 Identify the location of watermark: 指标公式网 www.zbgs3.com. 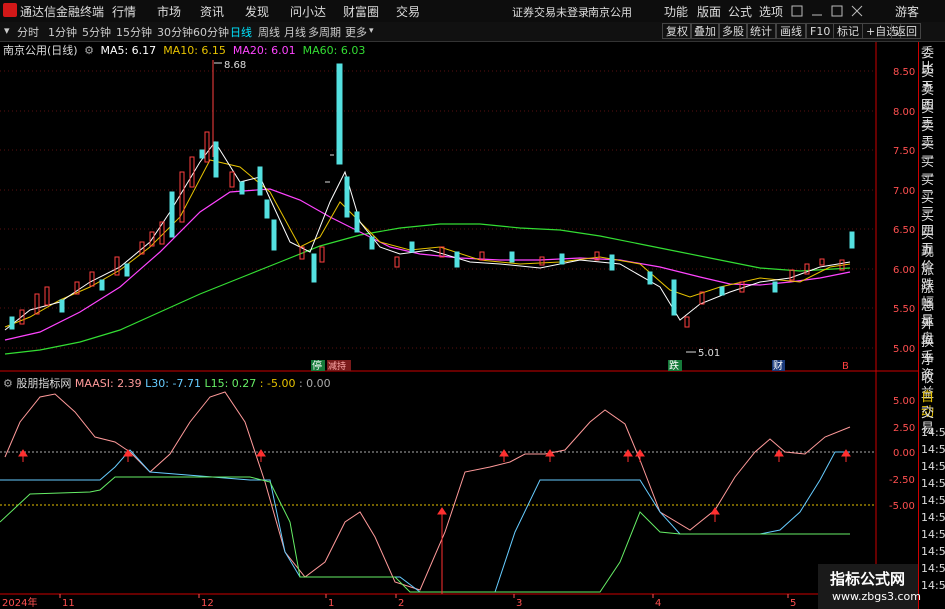
(869, 586).